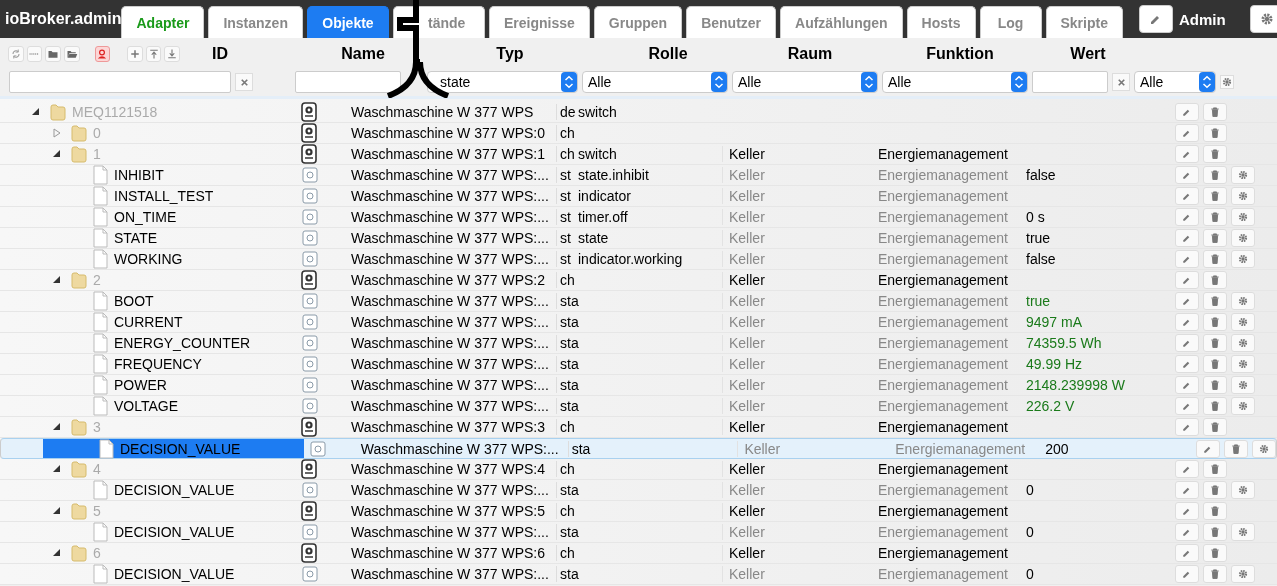 This screenshot has width=1277, height=586. What do you see at coordinates (941, 22) in the screenshot?
I see `nav-tab: Hosts` at bounding box center [941, 22].